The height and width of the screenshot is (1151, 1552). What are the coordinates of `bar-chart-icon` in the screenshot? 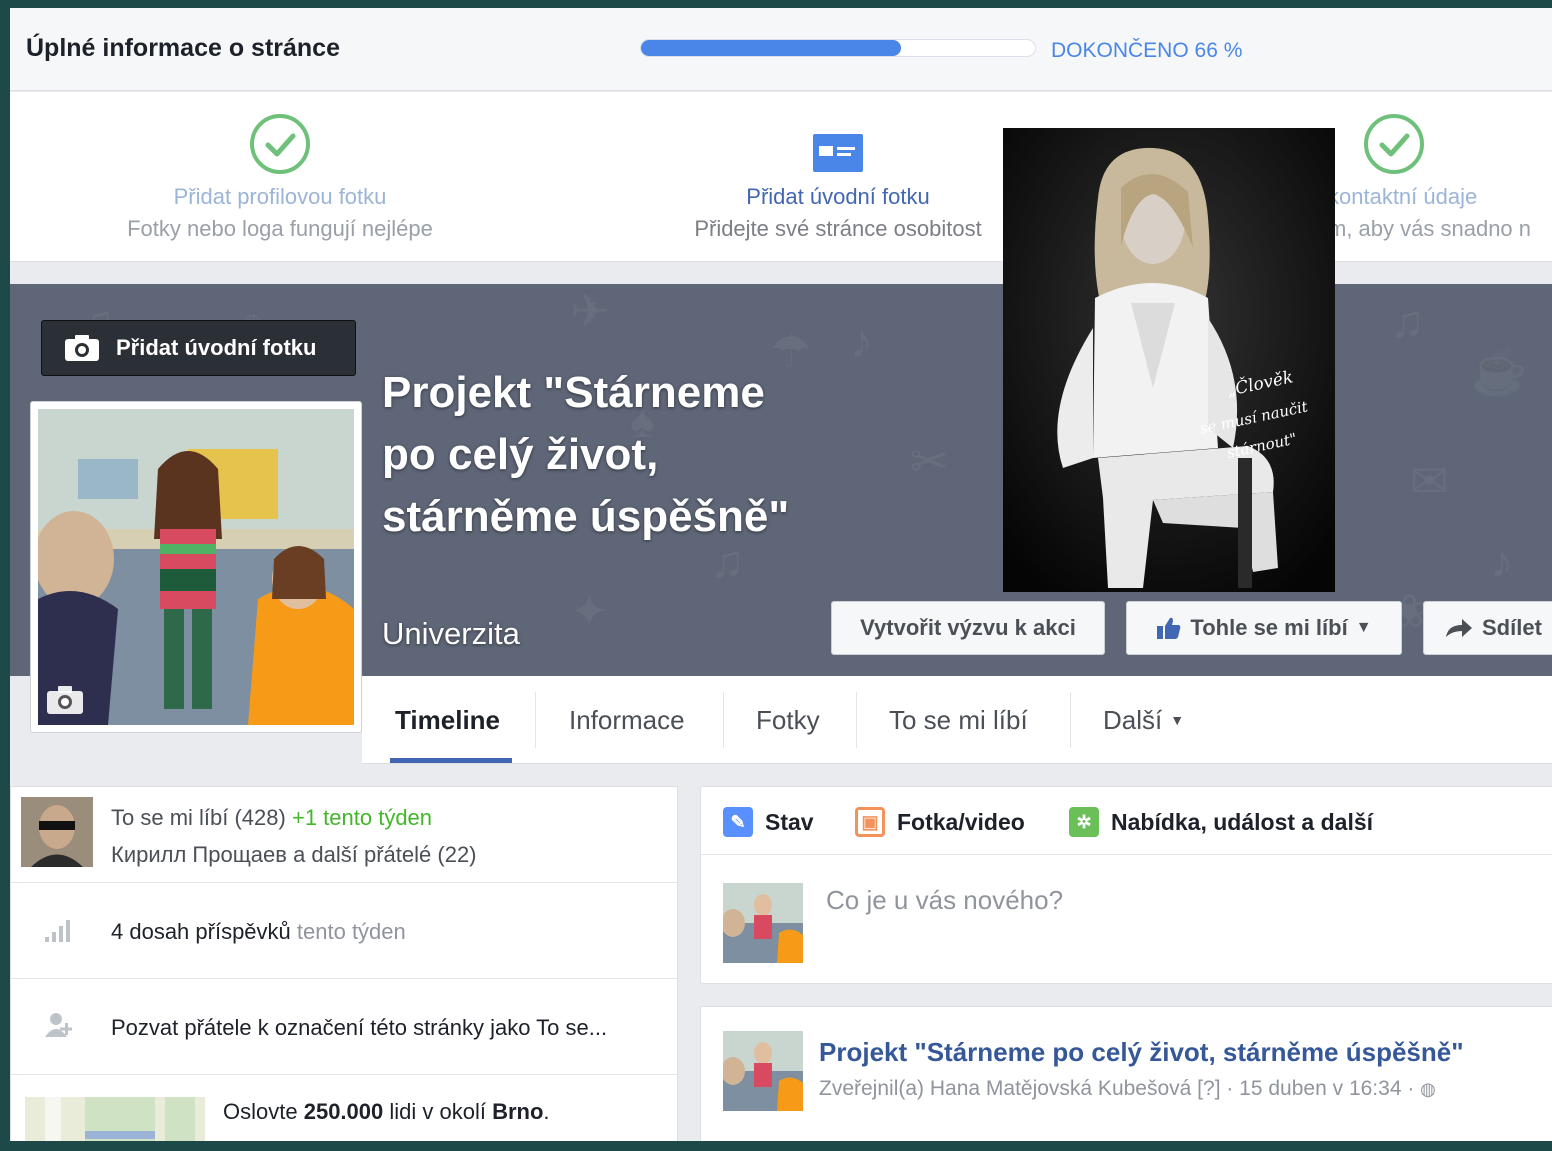 It's located at (57, 931).